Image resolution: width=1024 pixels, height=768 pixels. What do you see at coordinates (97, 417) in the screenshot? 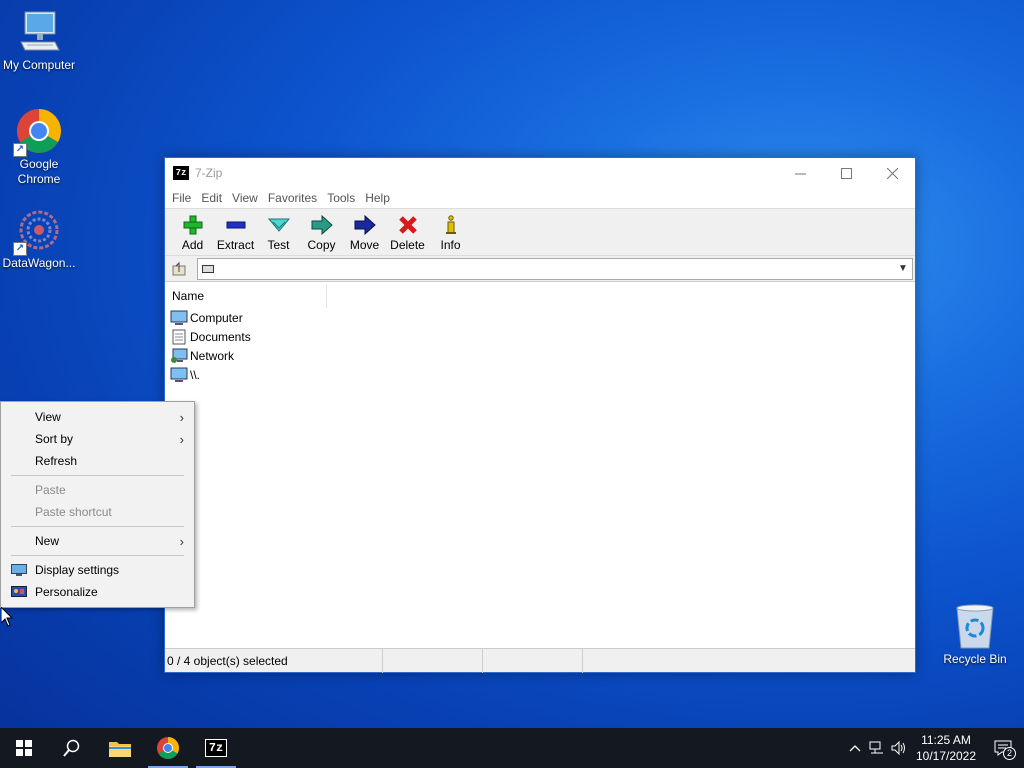
I see `menu-item-view: View ›` at bounding box center [97, 417].